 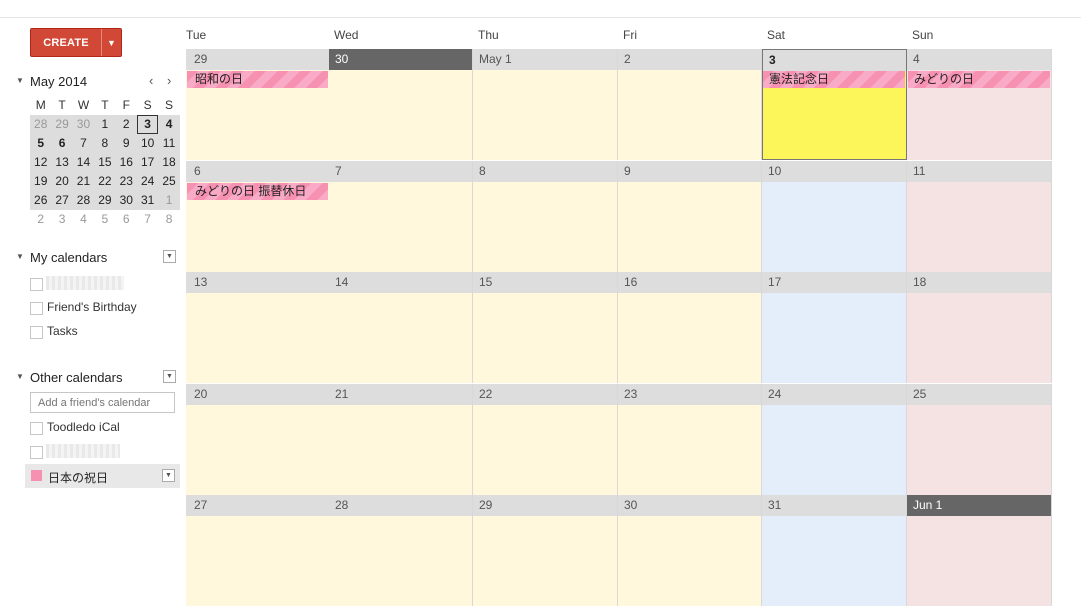 I want to click on mini-day: 19, so click(x=40, y=181).